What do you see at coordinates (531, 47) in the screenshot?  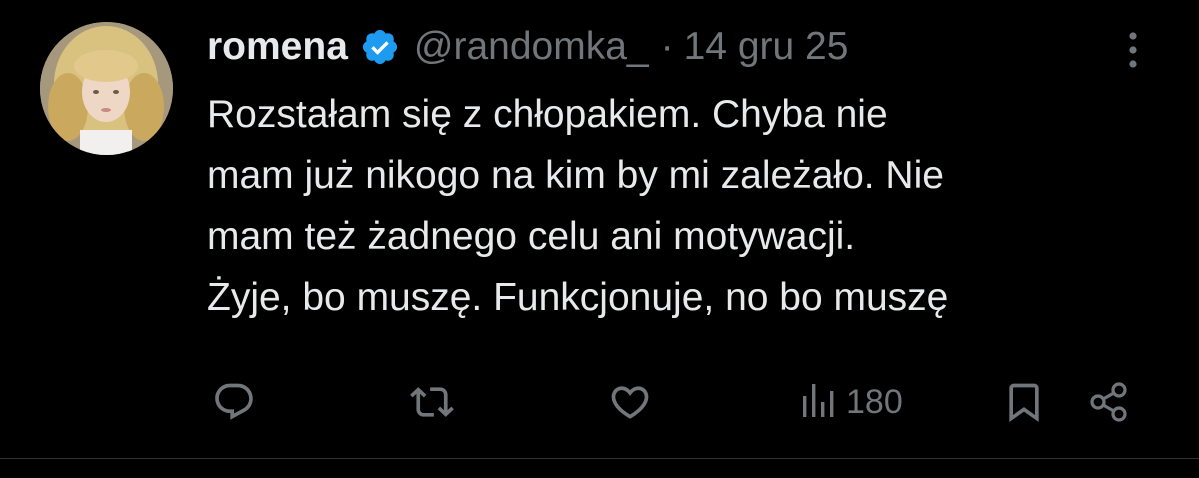 I see `author-handle: @randomka_` at bounding box center [531, 47].